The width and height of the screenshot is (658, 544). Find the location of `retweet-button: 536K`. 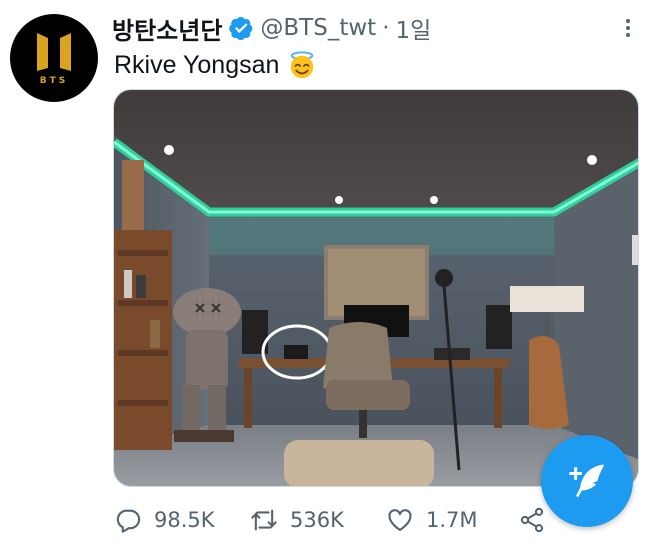

retweet-button: 536K is located at coordinates (297, 520).